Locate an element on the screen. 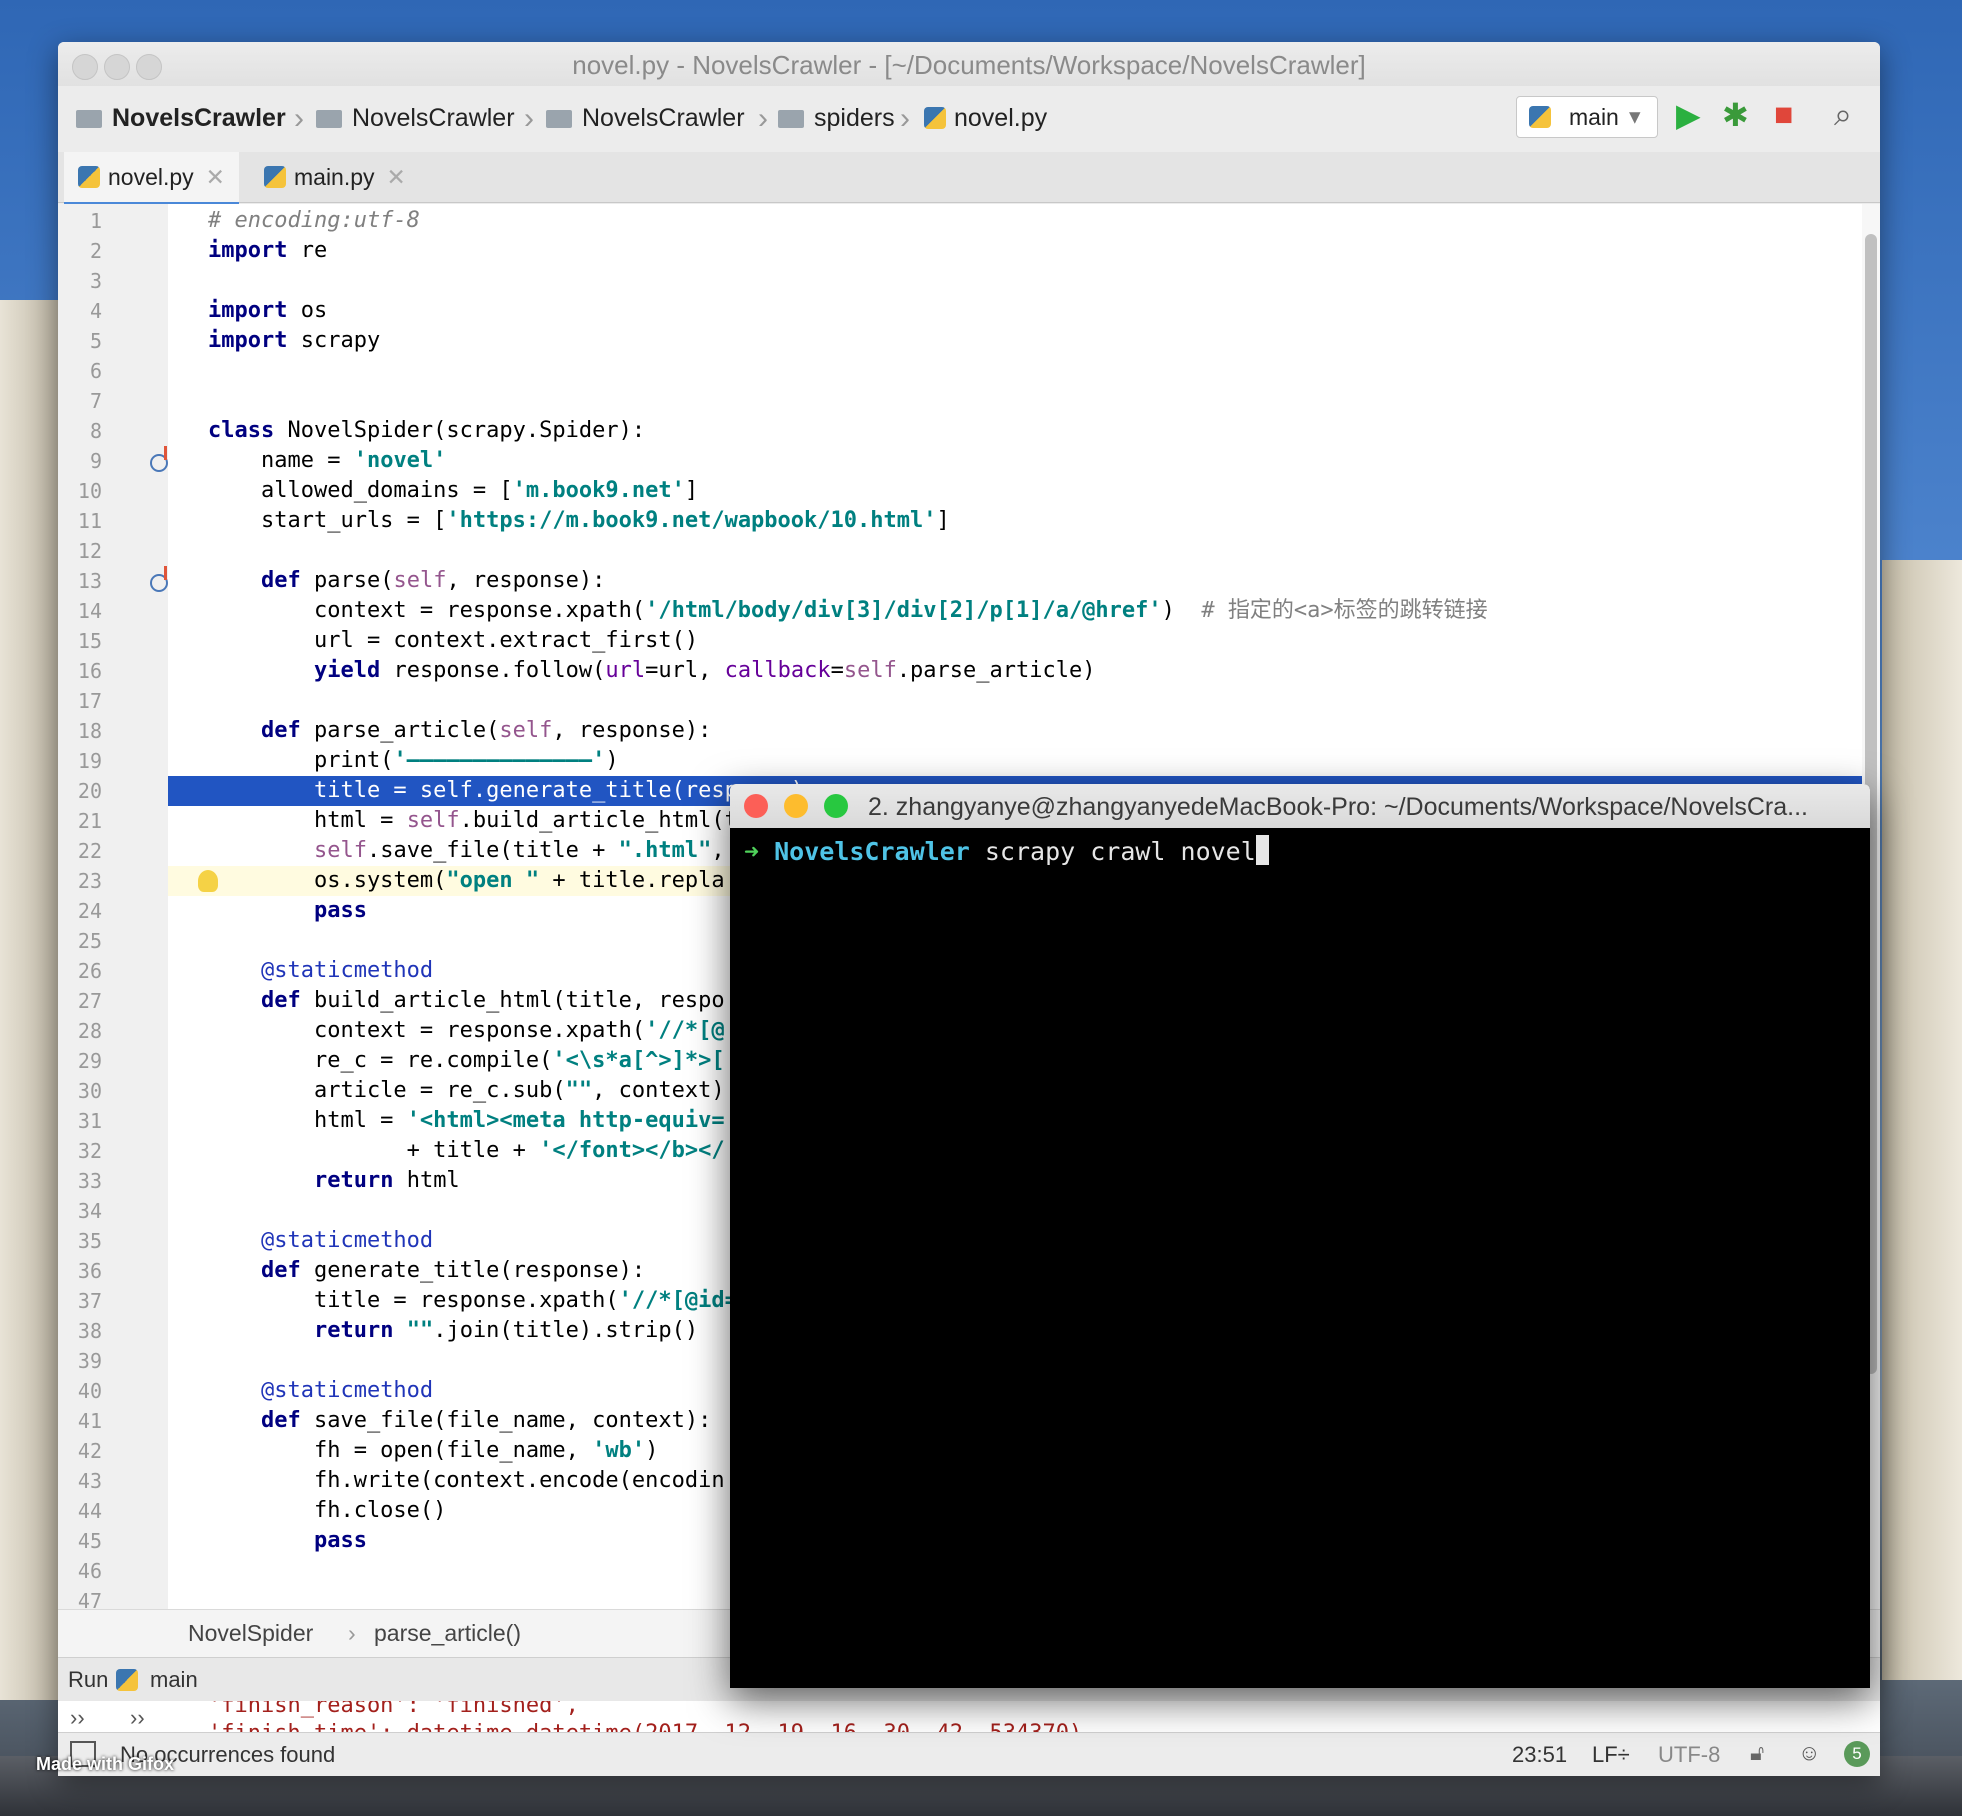  code-text: def generate_title(response): is located at coordinates (453, 1270).